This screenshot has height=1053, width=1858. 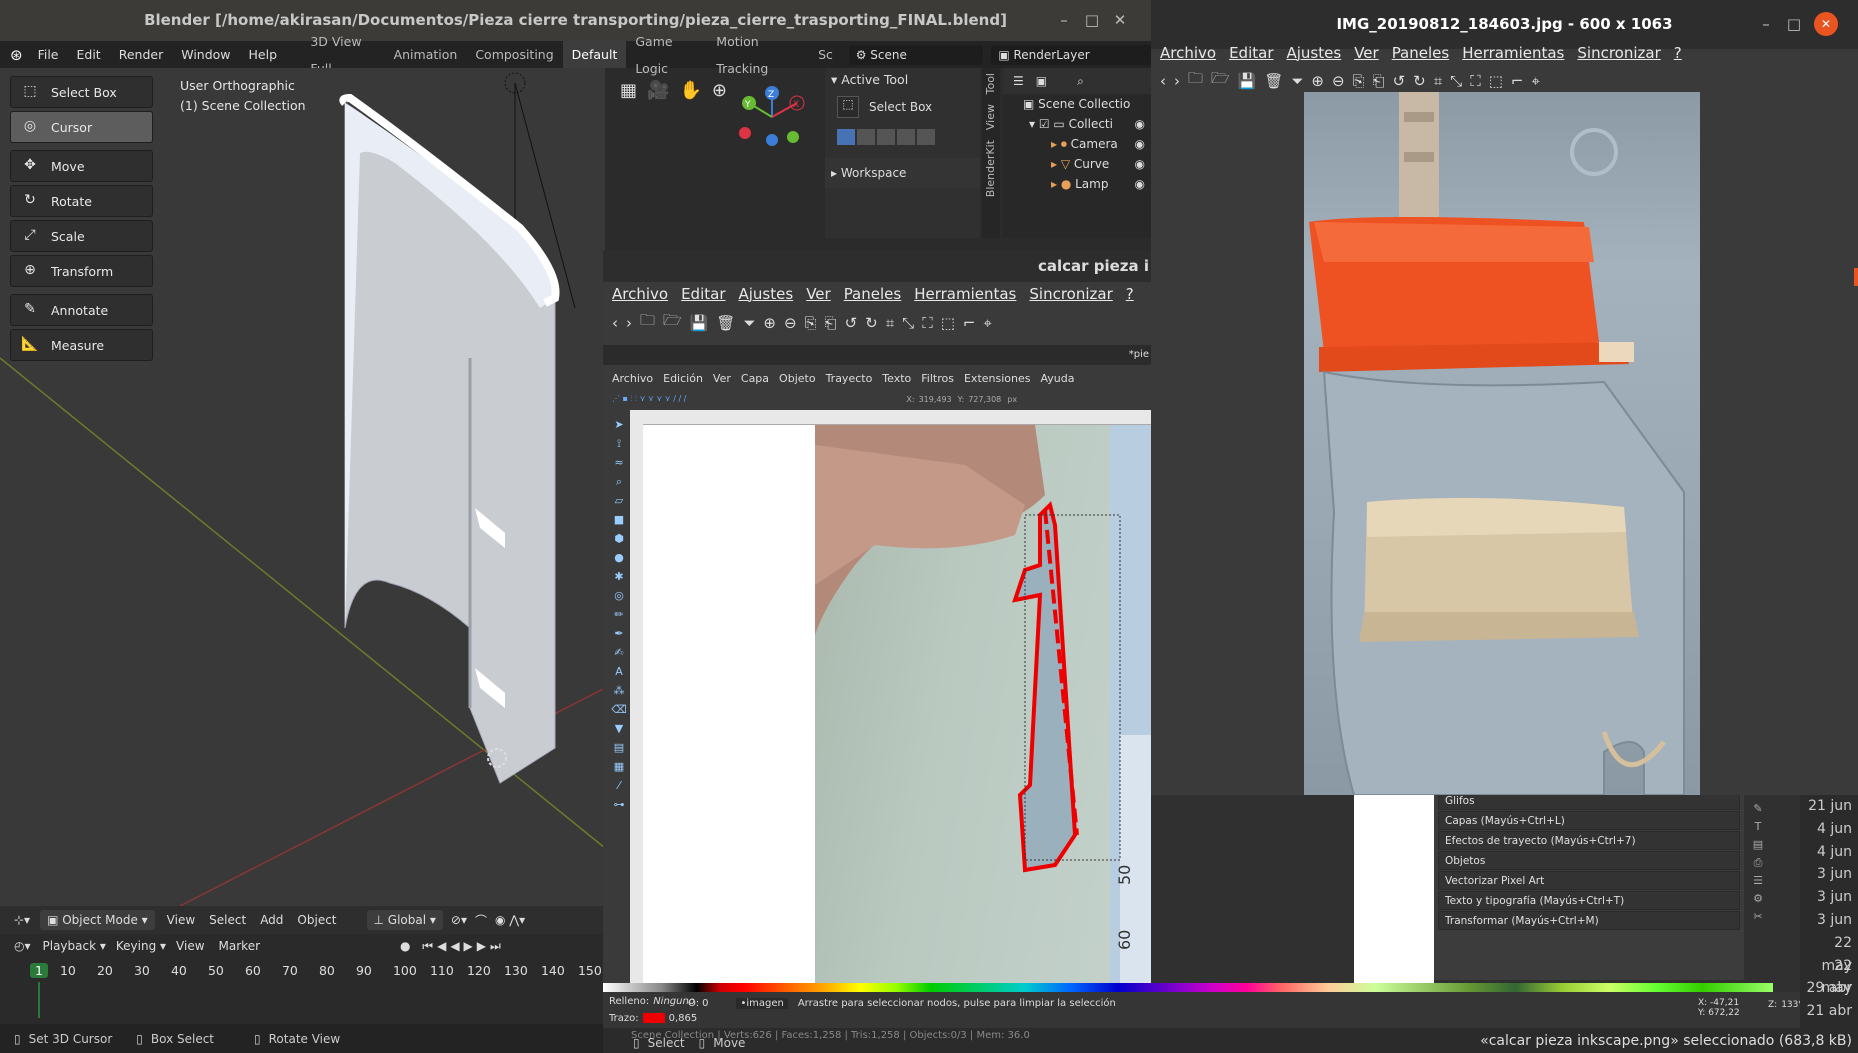 I want to click on zoom-tool-icon: ⌕, so click(x=619, y=481).